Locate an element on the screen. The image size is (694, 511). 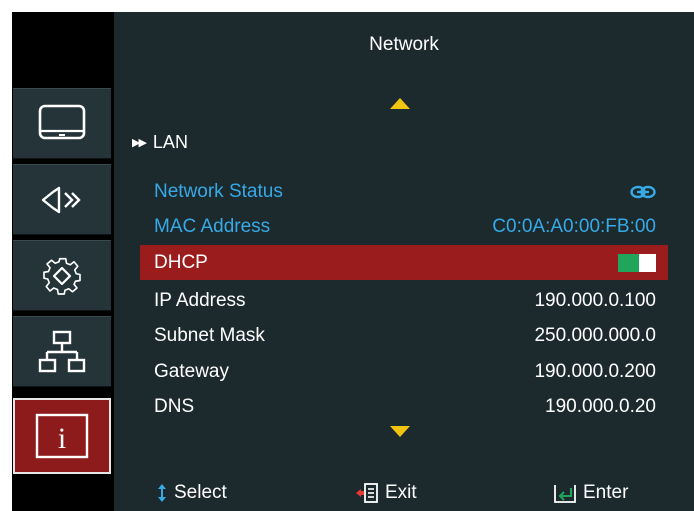
row-value: 190.000.0.200 is located at coordinates (595, 371).